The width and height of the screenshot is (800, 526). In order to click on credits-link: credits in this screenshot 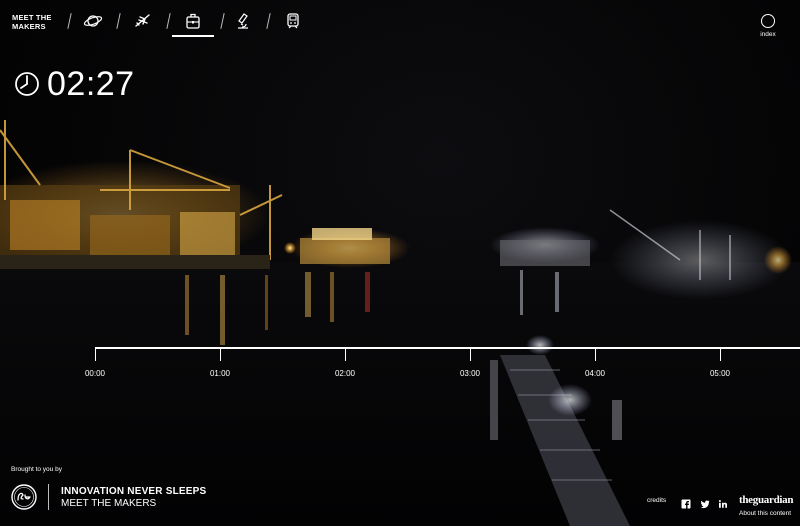, I will do `click(656, 500)`.